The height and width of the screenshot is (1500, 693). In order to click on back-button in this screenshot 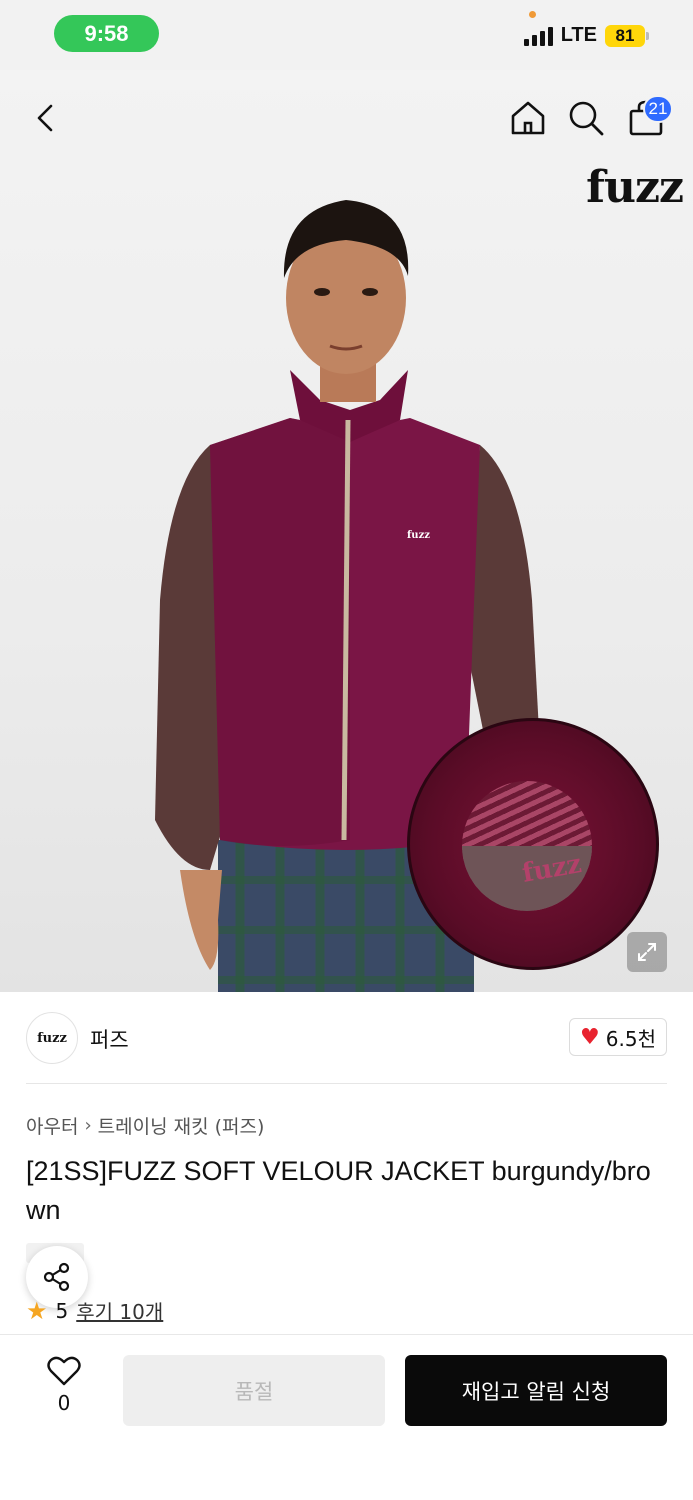, I will do `click(46, 118)`.